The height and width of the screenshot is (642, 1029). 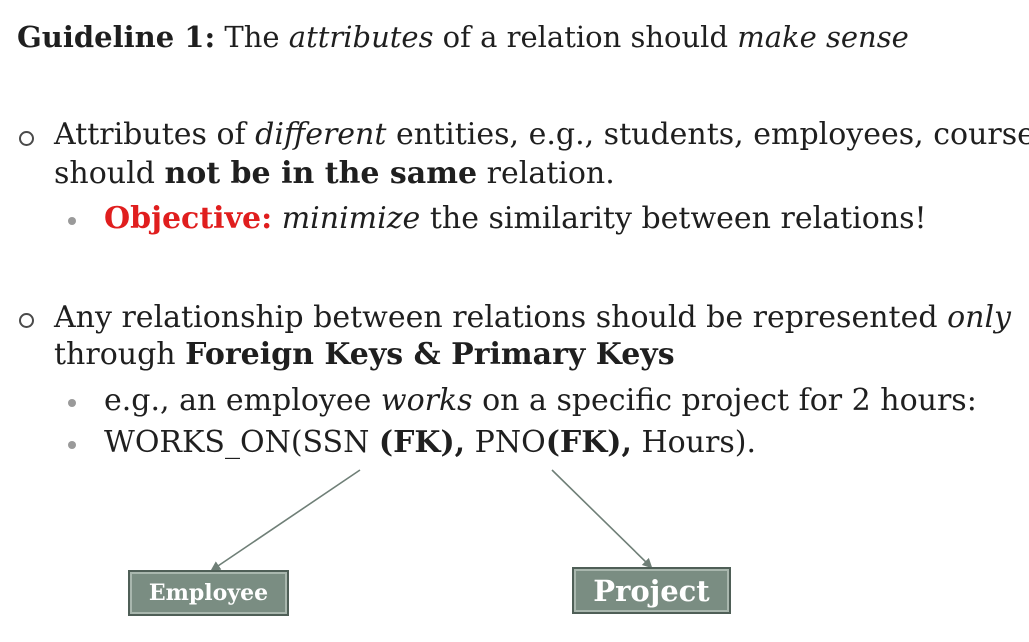 What do you see at coordinates (651, 590) in the screenshot?
I see `project-box: Project` at bounding box center [651, 590].